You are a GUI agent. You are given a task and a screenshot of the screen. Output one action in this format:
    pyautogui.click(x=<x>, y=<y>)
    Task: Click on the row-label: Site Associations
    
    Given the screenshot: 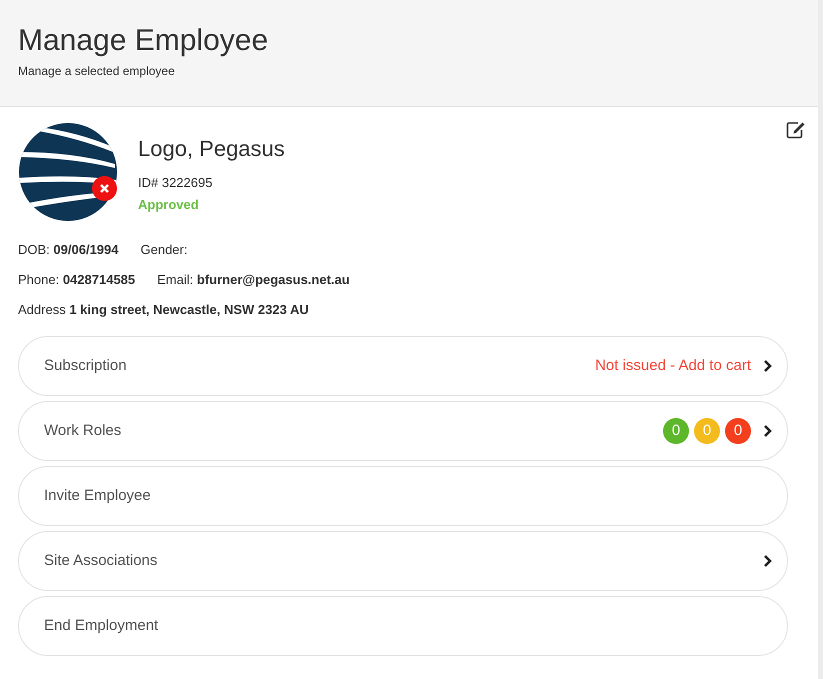 What is the action you would take?
    pyautogui.click(x=101, y=560)
    